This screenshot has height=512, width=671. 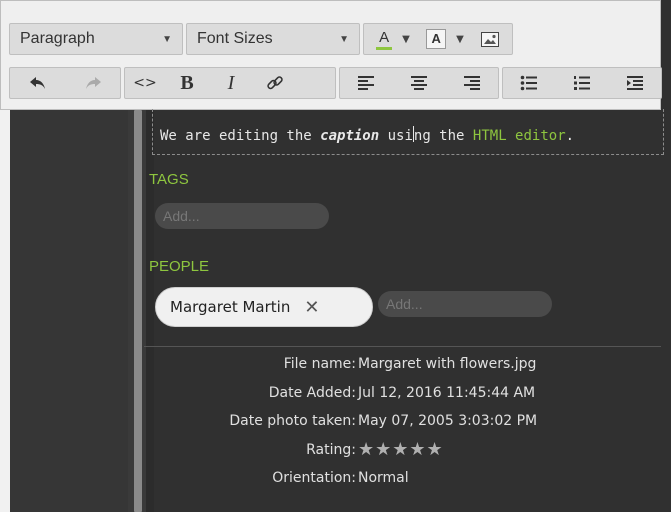 I want to click on align-center-icon, so click(x=418, y=83).